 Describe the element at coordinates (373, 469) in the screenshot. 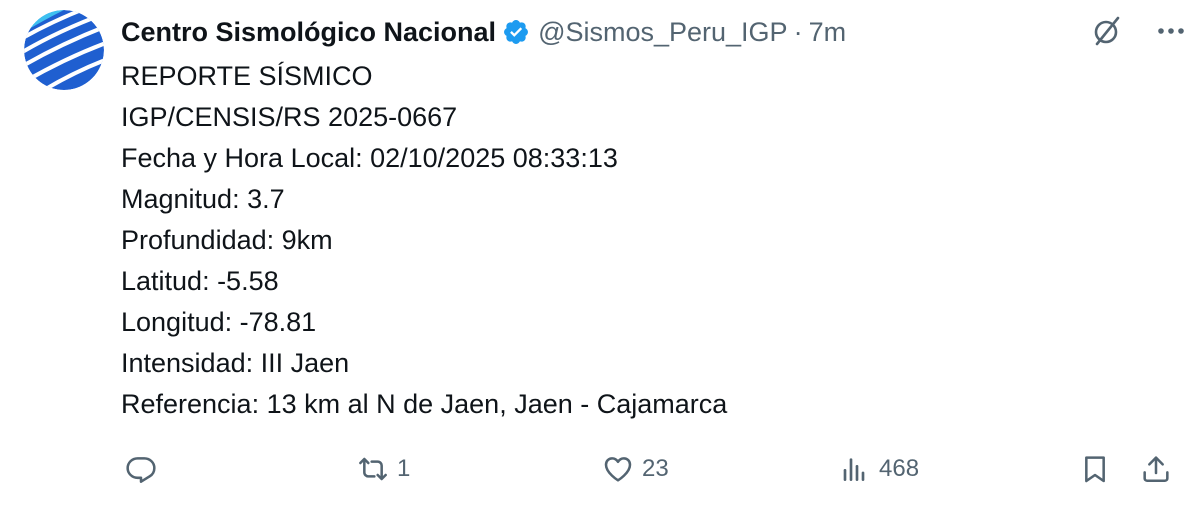

I see `repost-icon` at that location.